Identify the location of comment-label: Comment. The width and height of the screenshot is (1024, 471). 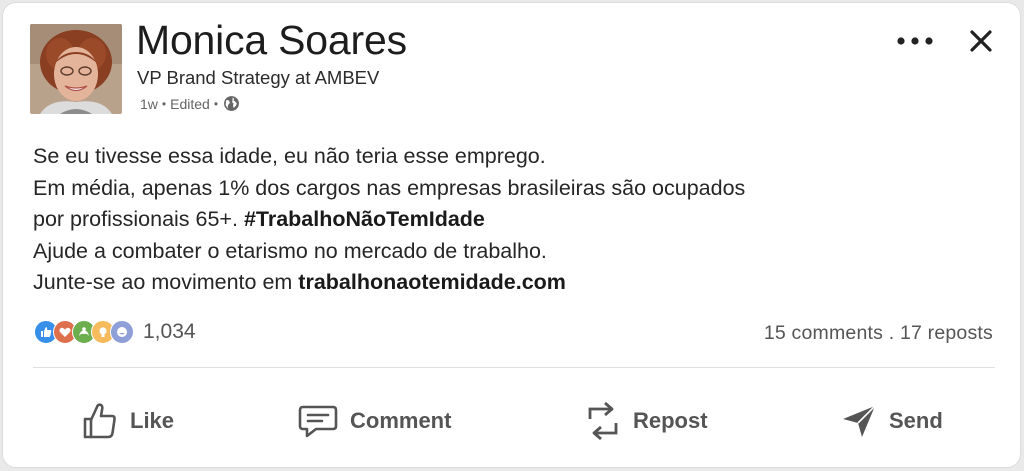
(401, 420).